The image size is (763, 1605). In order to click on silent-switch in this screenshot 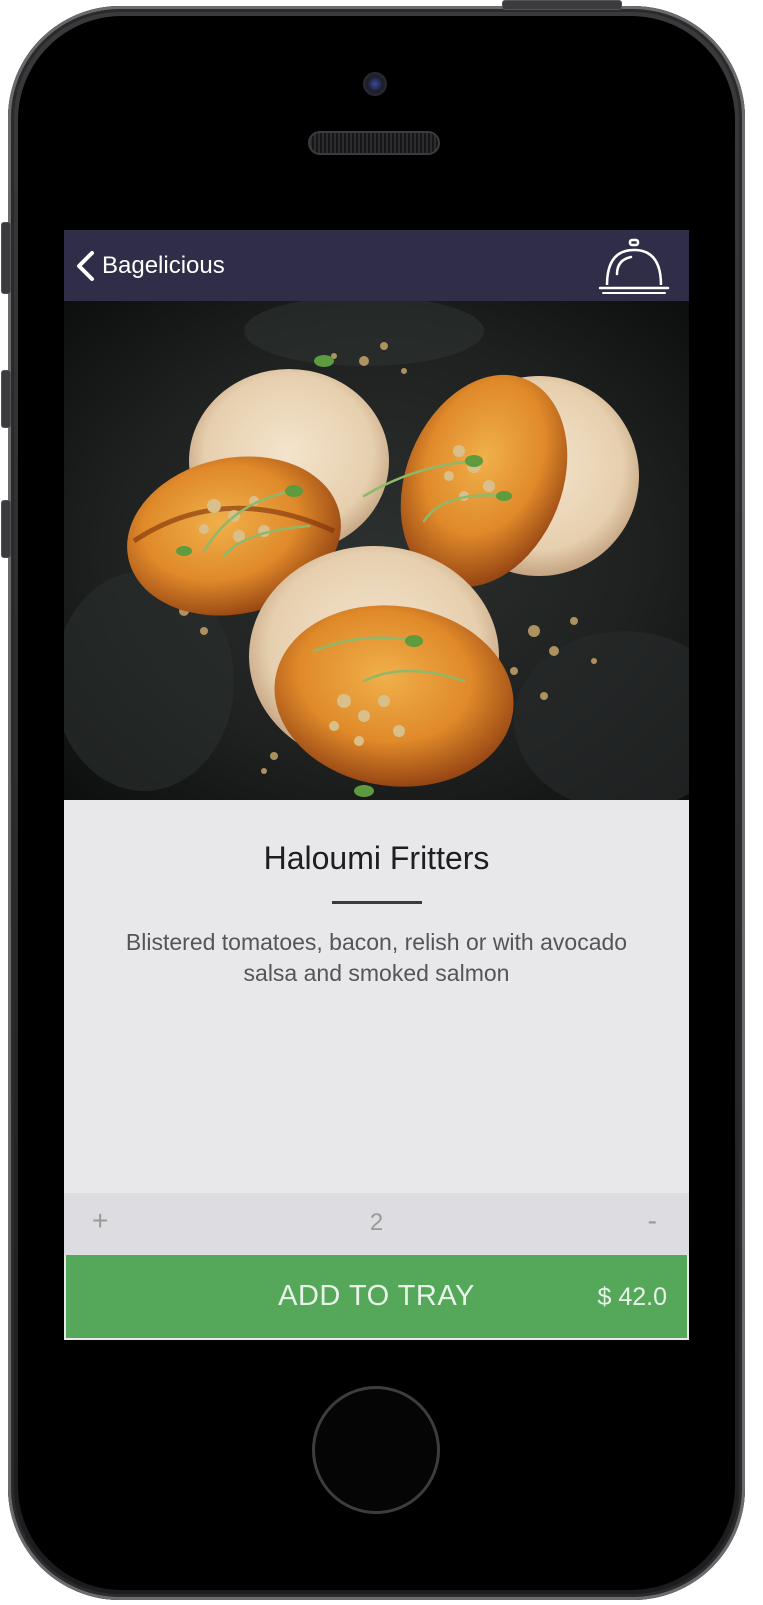, I will do `click(6, 258)`.